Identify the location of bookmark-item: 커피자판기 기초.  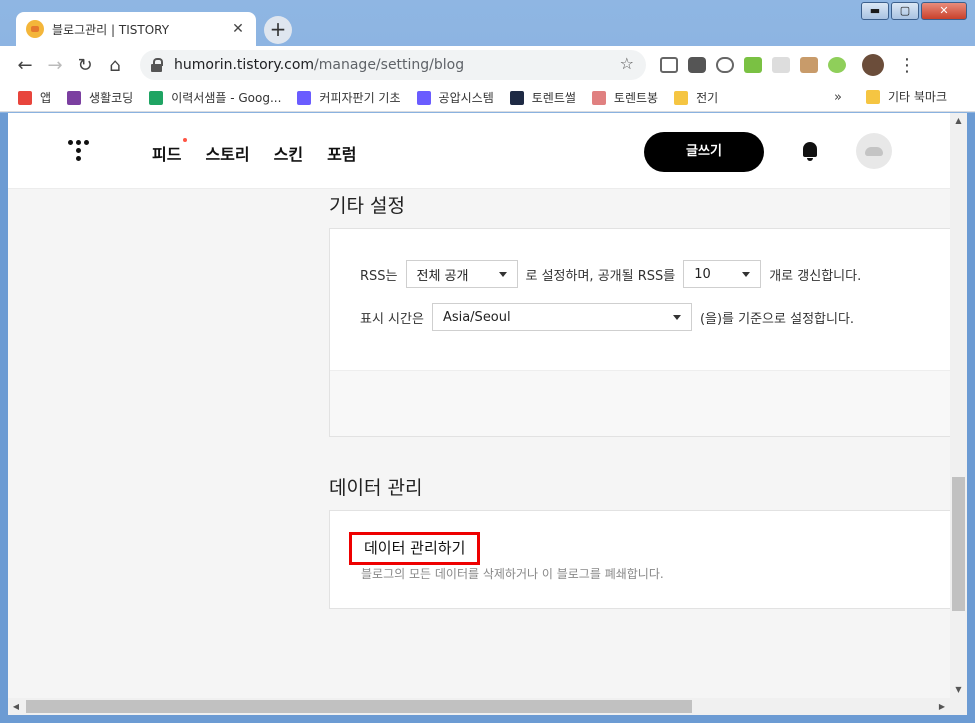
(349, 97).